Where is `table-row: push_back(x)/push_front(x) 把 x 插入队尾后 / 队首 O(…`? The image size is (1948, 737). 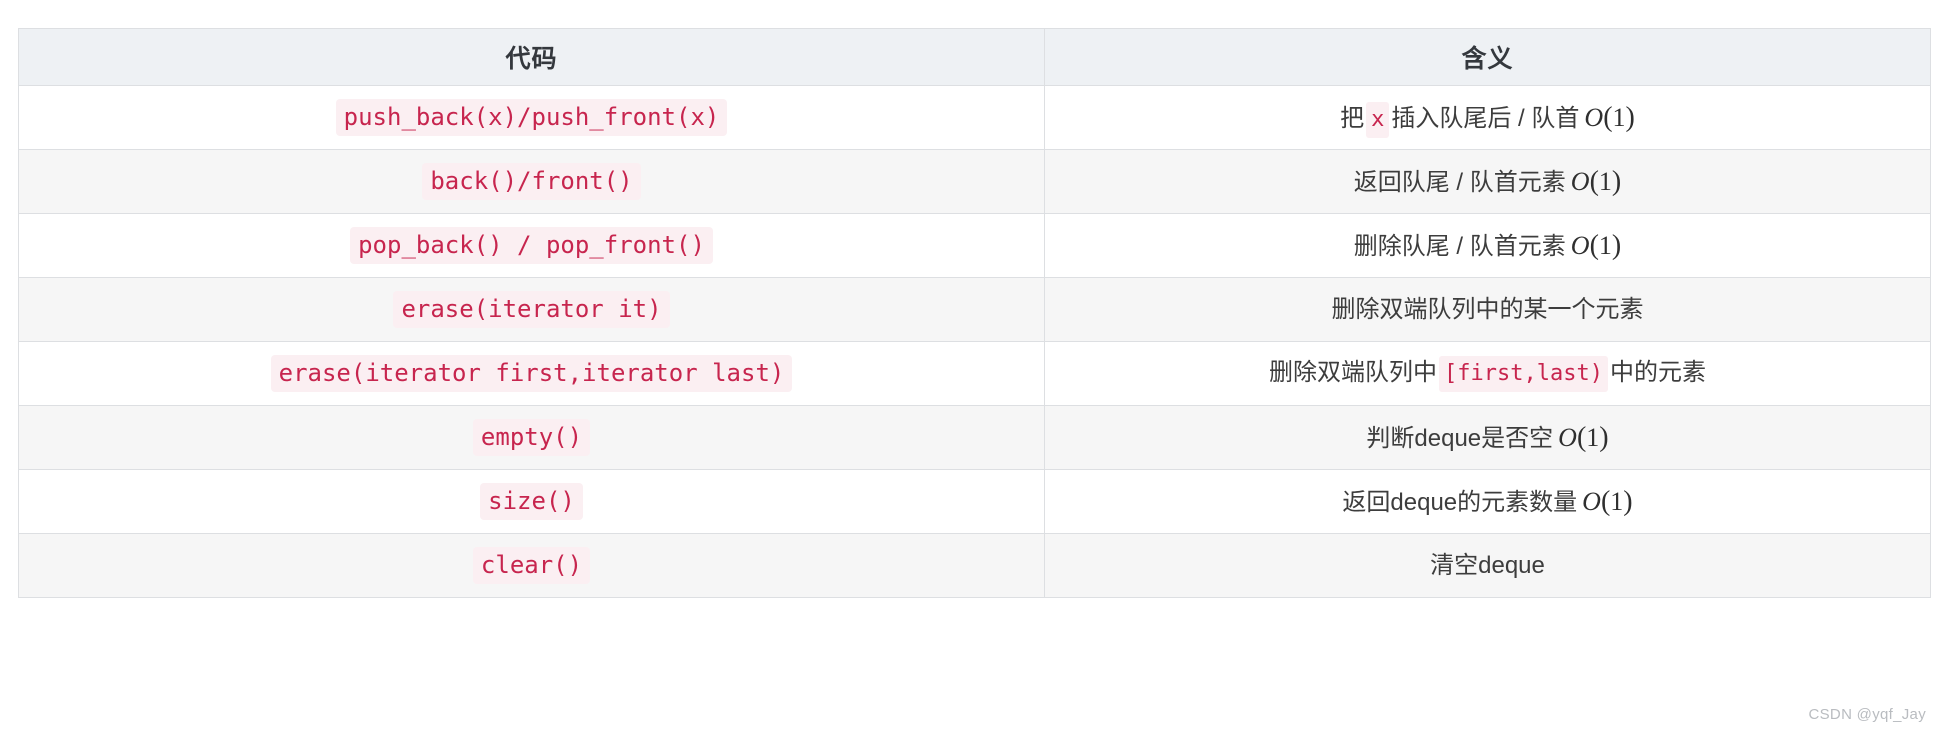
table-row: push_back(x)/push_front(x) 把 x 插入队尾后 / 队首 O(… is located at coordinates (974, 117).